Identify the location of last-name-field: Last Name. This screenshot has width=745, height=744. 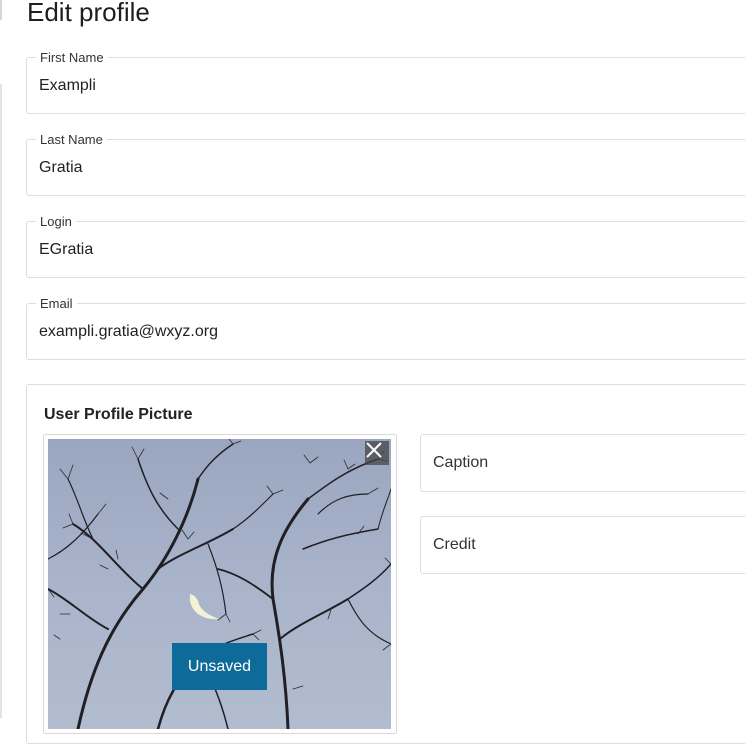
(385, 164).